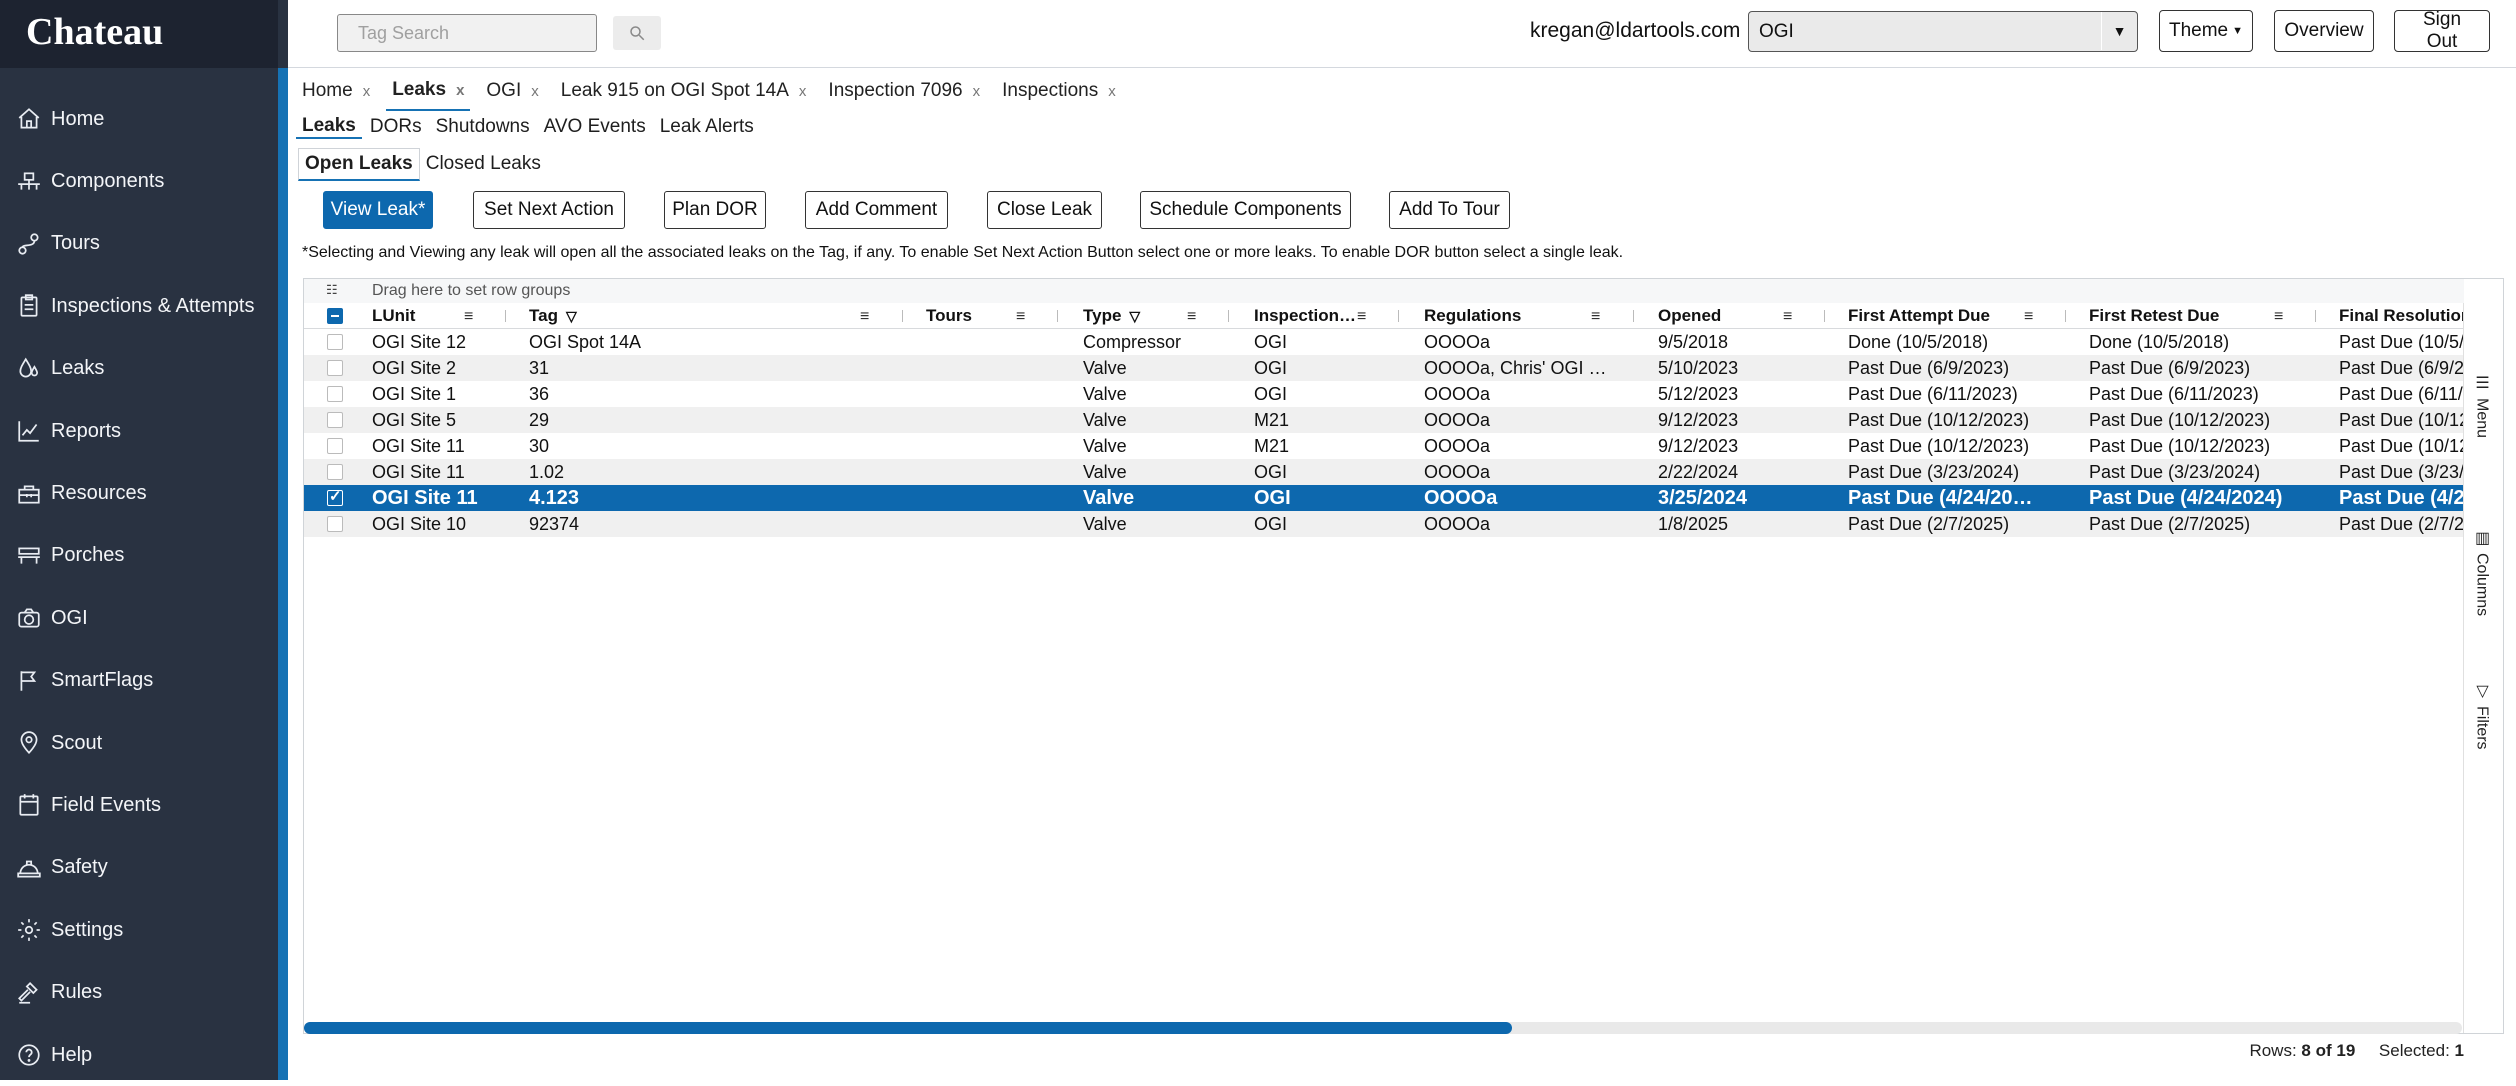 The image size is (2516, 1086). Describe the element at coordinates (2401, 316) in the screenshot. I see `col-header-final-resolution: Final Resolution` at that location.